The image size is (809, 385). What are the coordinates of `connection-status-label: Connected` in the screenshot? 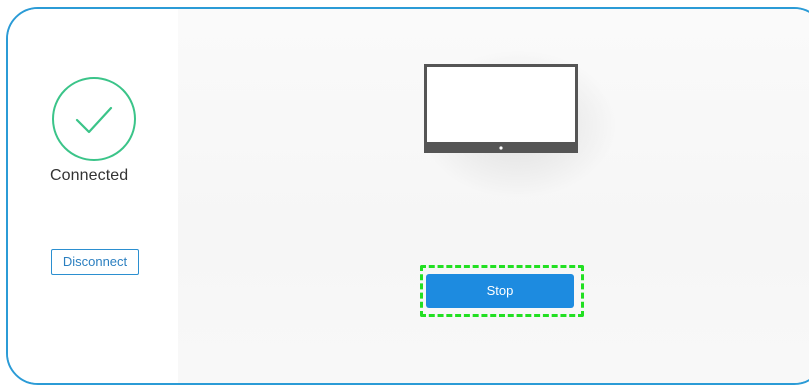 It's located at (89, 175).